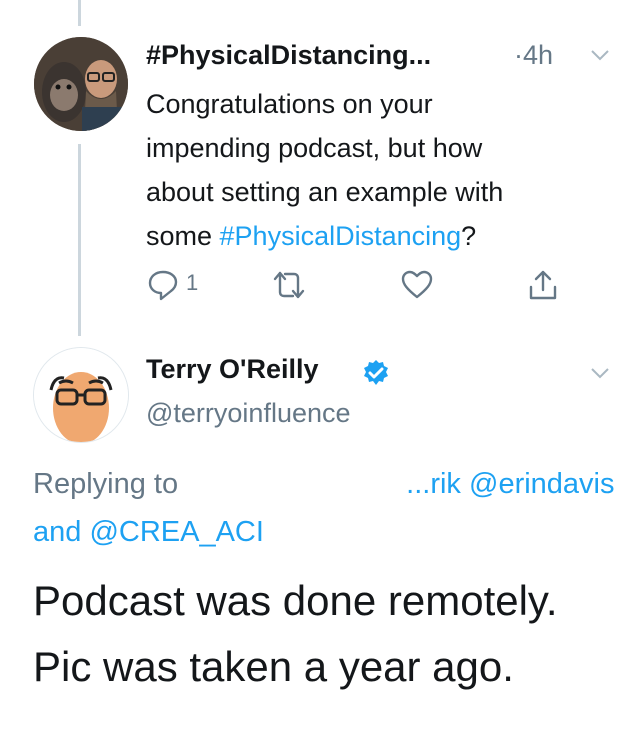  Describe the element at coordinates (543, 285) in the screenshot. I see `share-icon` at that location.